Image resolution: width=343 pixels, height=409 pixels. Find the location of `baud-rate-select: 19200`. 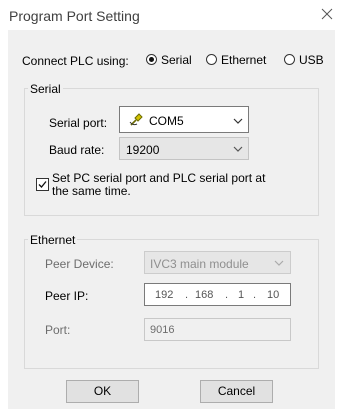

baud-rate-select: 19200 is located at coordinates (184, 148).